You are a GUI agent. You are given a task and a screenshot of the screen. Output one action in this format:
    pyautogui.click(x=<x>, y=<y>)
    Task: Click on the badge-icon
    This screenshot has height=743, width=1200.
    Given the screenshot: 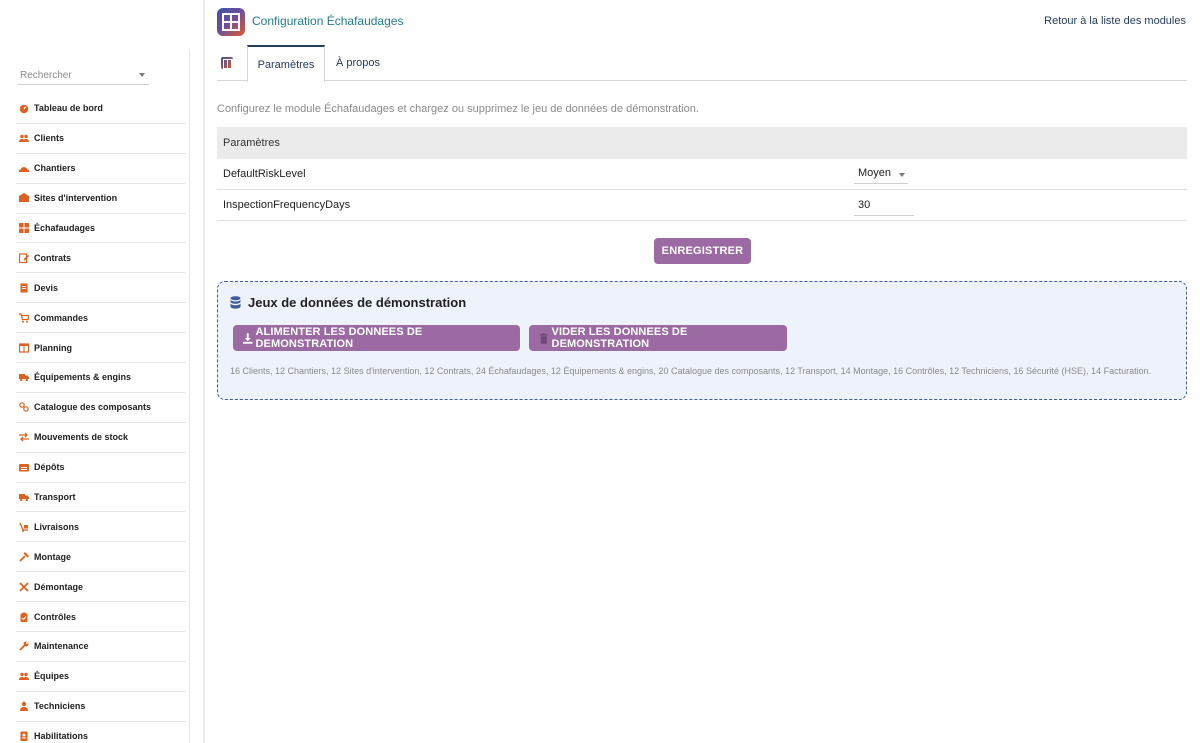 What is the action you would take?
    pyautogui.click(x=24, y=736)
    